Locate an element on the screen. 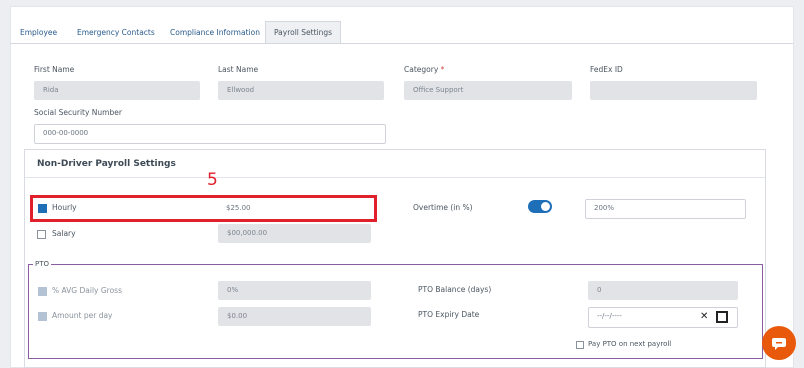  chat-icon is located at coordinates (779, 344).